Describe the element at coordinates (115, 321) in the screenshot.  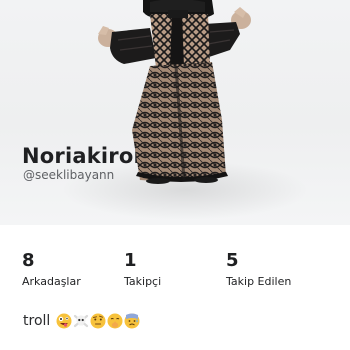
I see `shushing-face-emoji-icon` at that location.